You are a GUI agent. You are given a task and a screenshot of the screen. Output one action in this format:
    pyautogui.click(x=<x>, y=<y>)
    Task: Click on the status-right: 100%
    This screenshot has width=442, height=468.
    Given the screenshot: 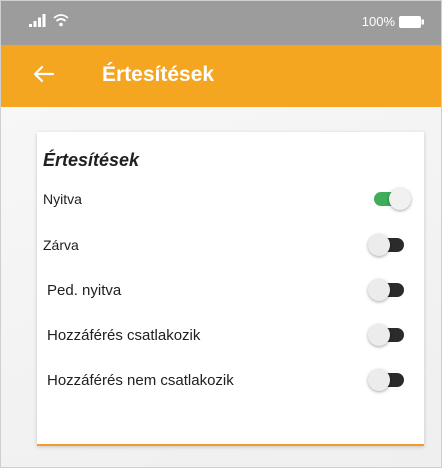 What is the action you would take?
    pyautogui.click(x=393, y=21)
    